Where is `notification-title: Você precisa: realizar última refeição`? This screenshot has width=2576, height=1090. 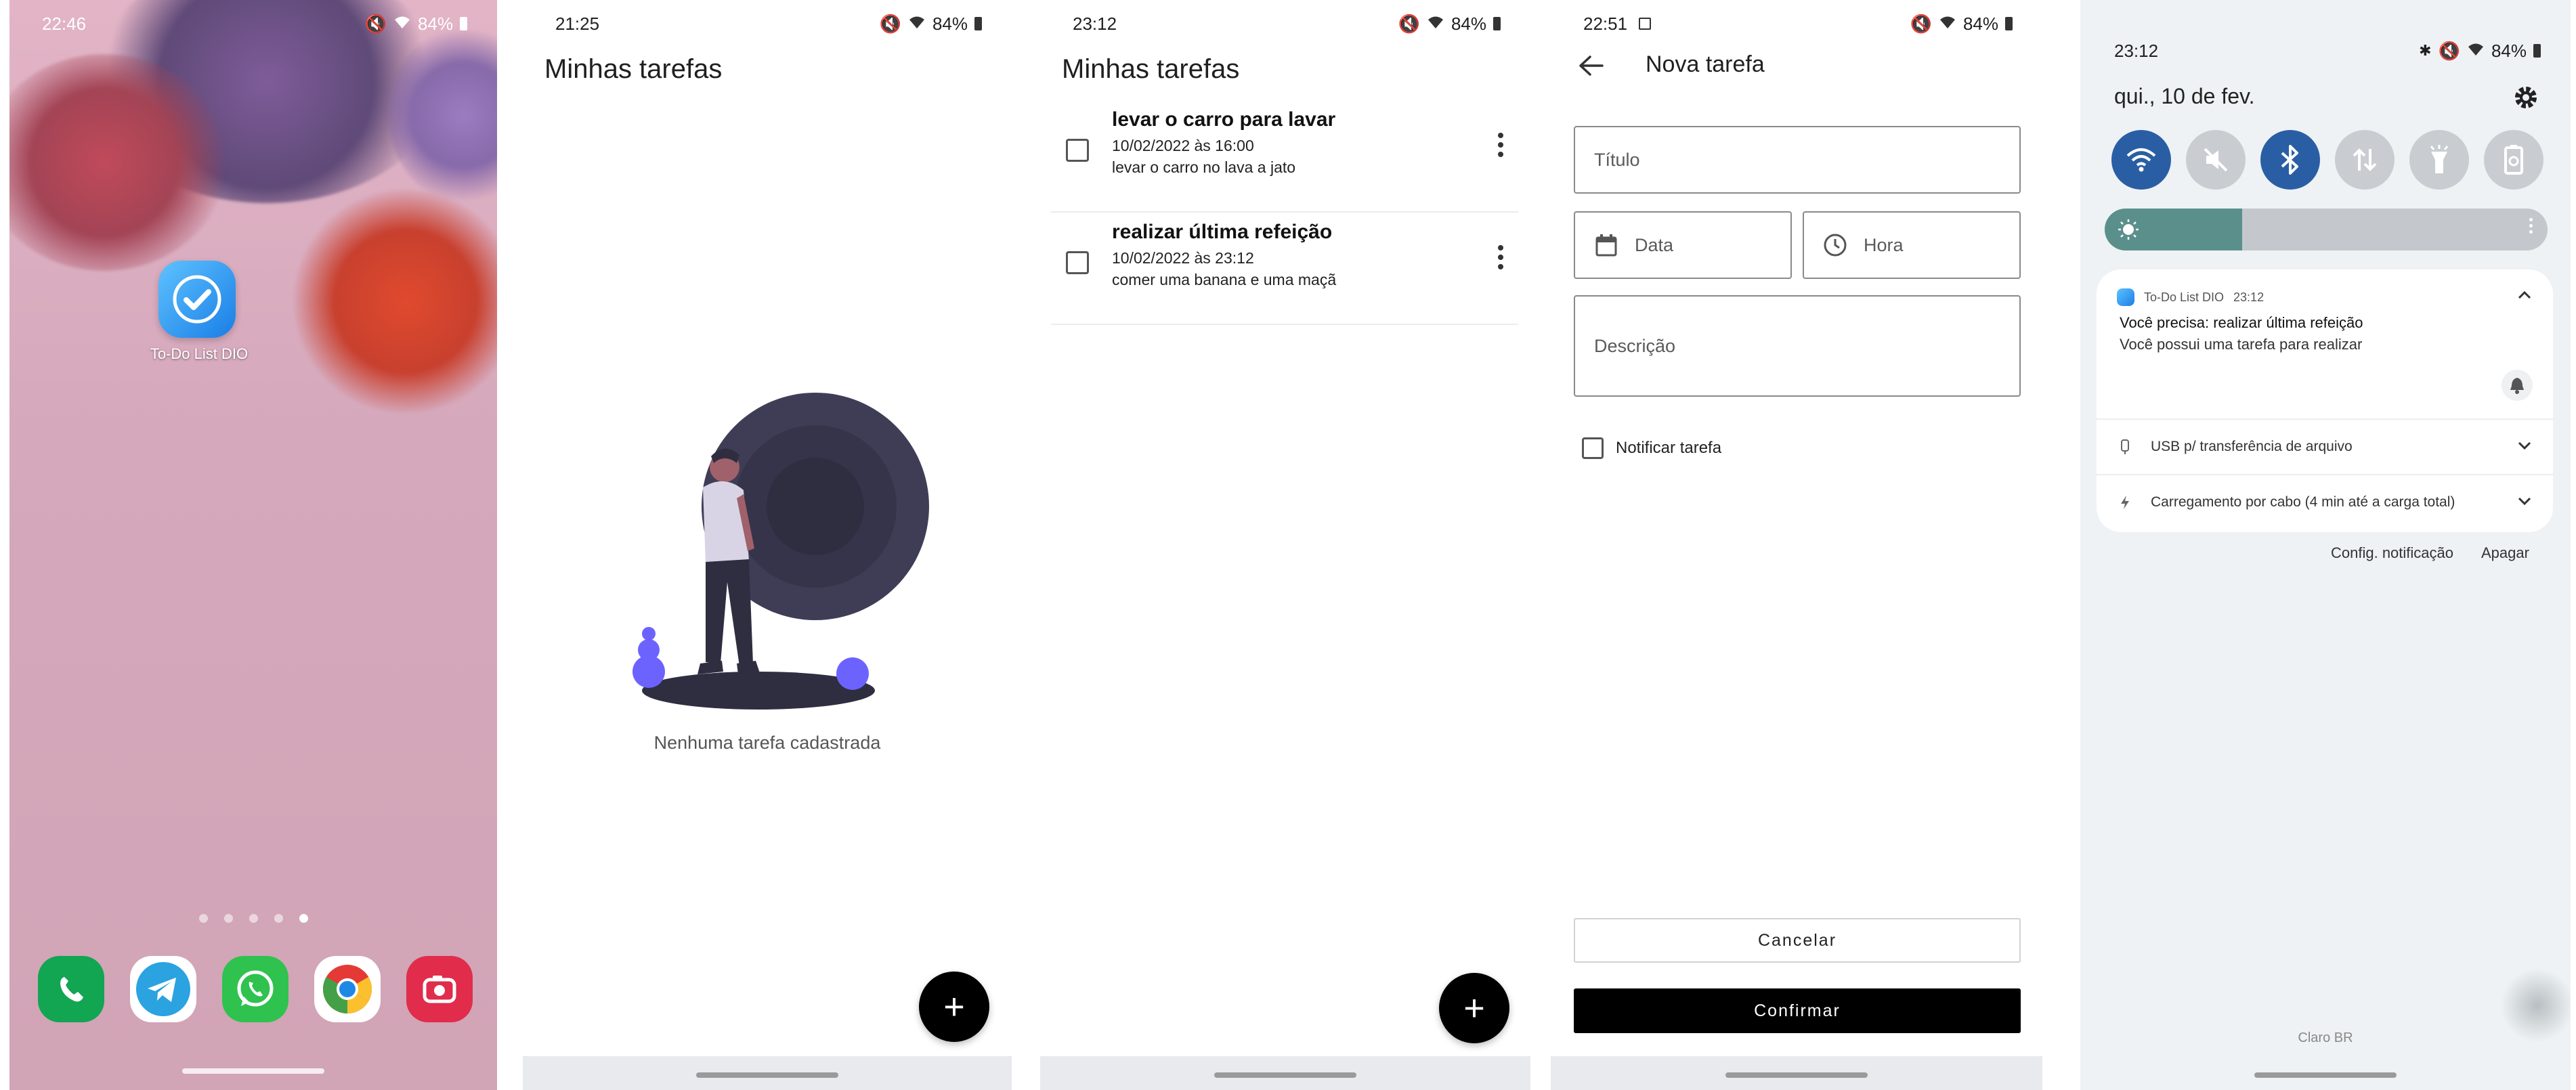 notification-title: Você precisa: realizar última refeição is located at coordinates (2241, 323).